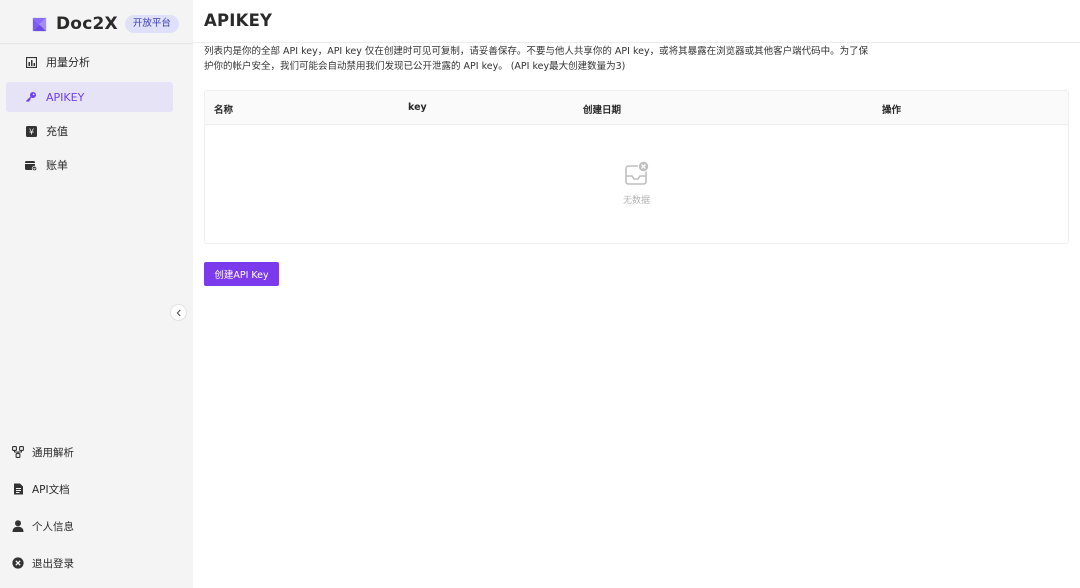  Describe the element at coordinates (89, 131) in the screenshot. I see `sidebar-item-recharge: ¥ 充值` at that location.